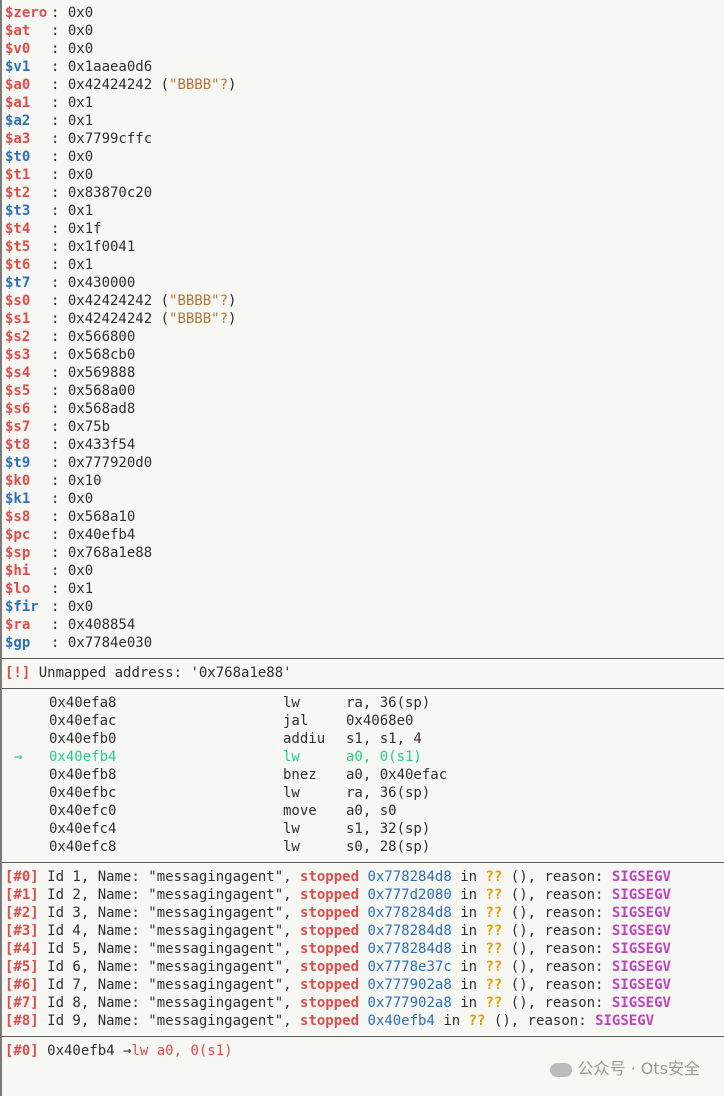  What do you see at coordinates (18, 445) in the screenshot?
I see `register-name: $t8` at bounding box center [18, 445].